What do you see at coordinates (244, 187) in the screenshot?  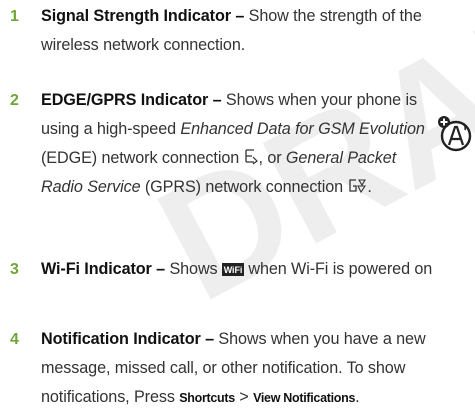 I see `item-text: (GPRS) network connection` at bounding box center [244, 187].